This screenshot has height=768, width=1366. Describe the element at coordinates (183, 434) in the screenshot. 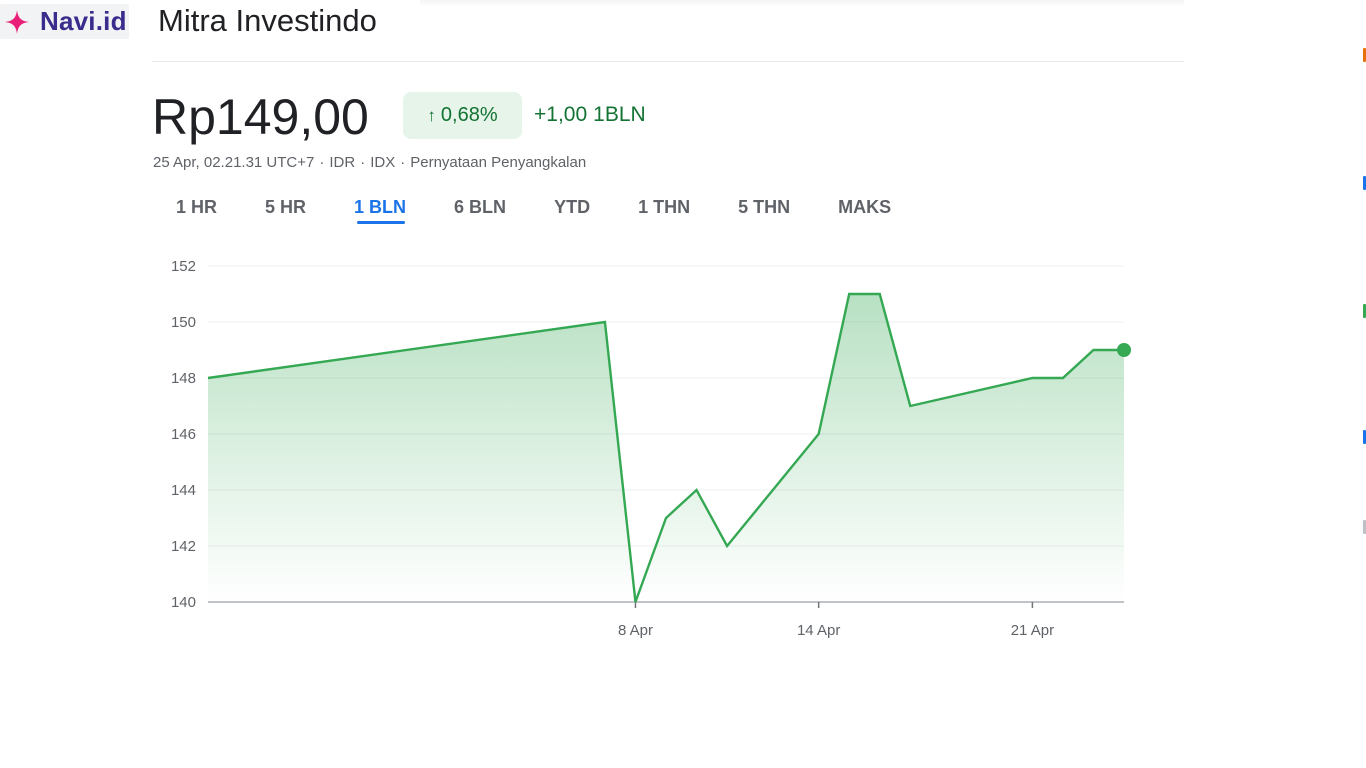

I see `y-tick-label: 146` at that location.